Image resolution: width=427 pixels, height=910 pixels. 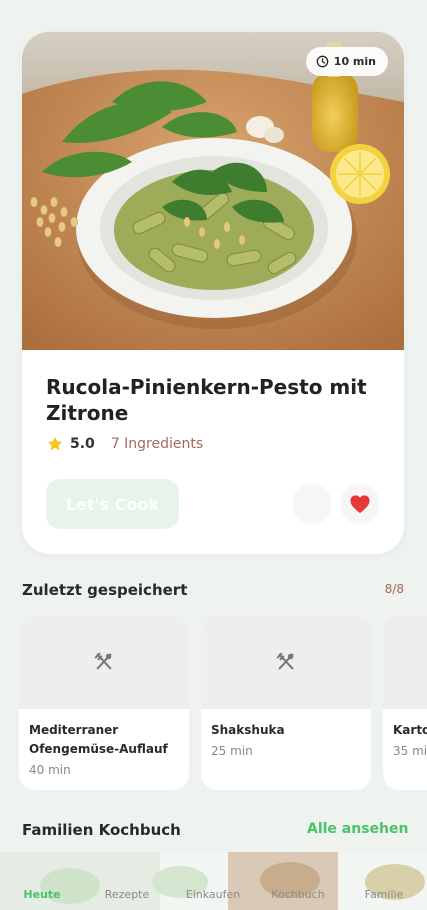 I want to click on recipe-card-title: Kartoffel, so click(x=410, y=730).